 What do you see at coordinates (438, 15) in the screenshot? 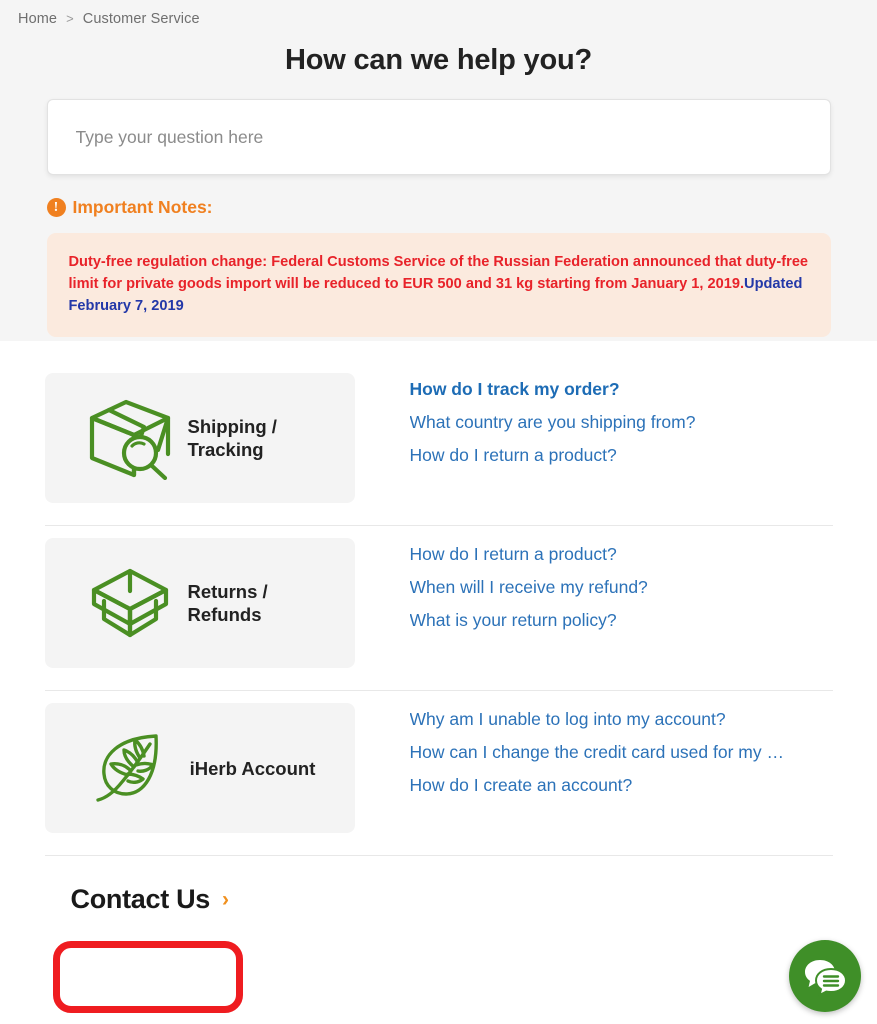
I see `breadcrumb: Home > Customer Service` at bounding box center [438, 15].